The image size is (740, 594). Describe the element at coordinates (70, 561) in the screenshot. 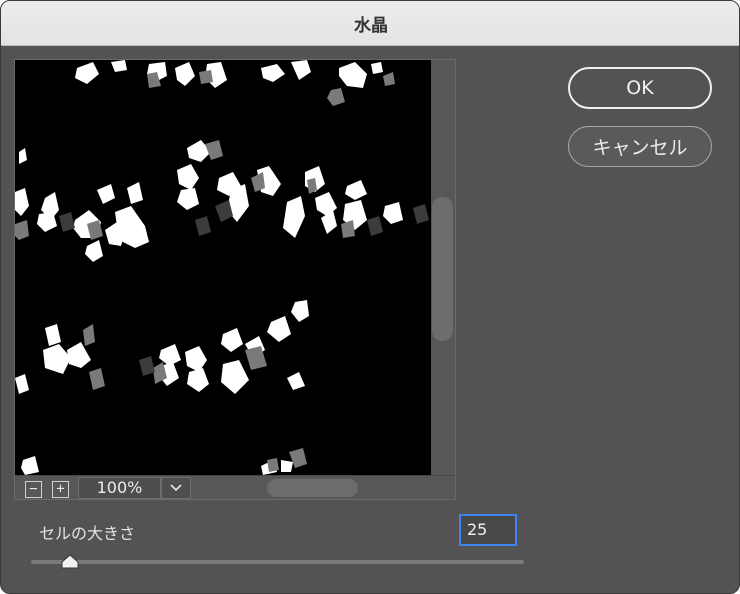

I see `slider-thumb` at that location.